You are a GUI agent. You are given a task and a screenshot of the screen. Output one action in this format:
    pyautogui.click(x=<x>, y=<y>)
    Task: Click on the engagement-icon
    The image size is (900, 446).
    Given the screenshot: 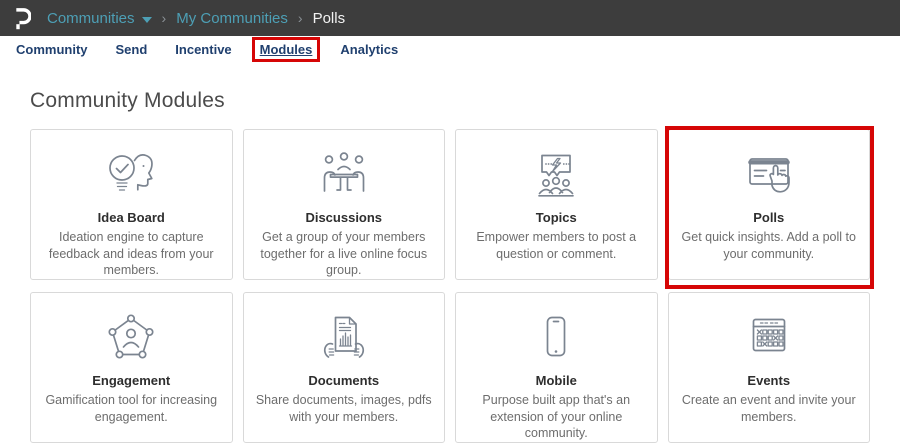 What is the action you would take?
    pyautogui.click(x=131, y=339)
    